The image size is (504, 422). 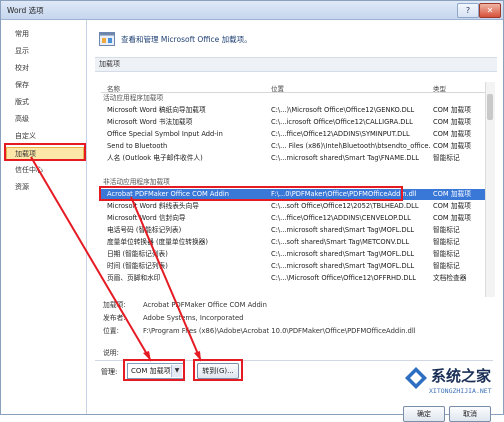 I want to click on arrow-to-go, so click(x=166, y=279).